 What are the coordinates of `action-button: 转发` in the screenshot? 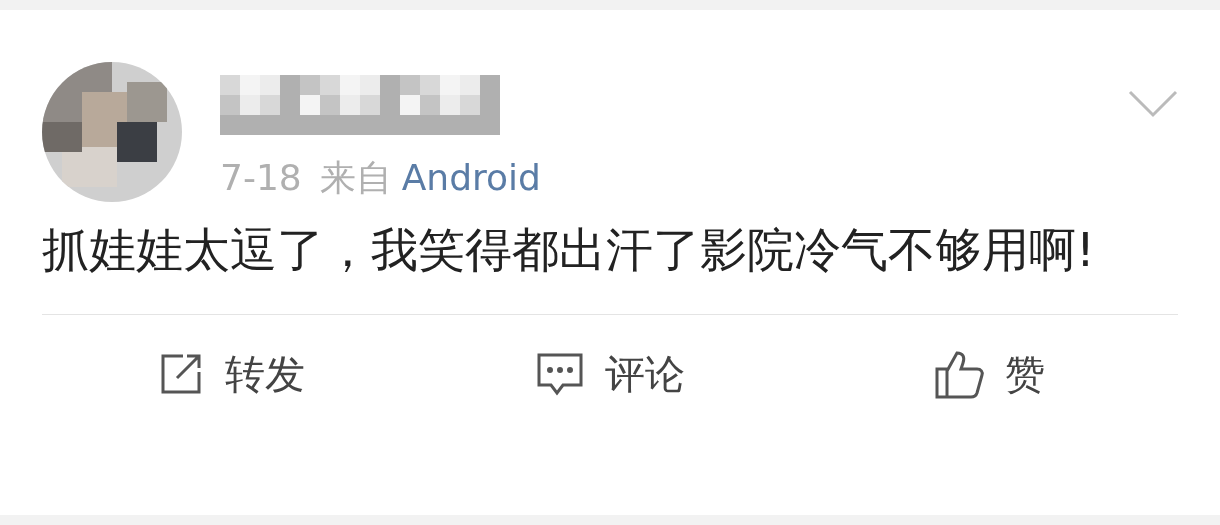 It's located at (231, 373).